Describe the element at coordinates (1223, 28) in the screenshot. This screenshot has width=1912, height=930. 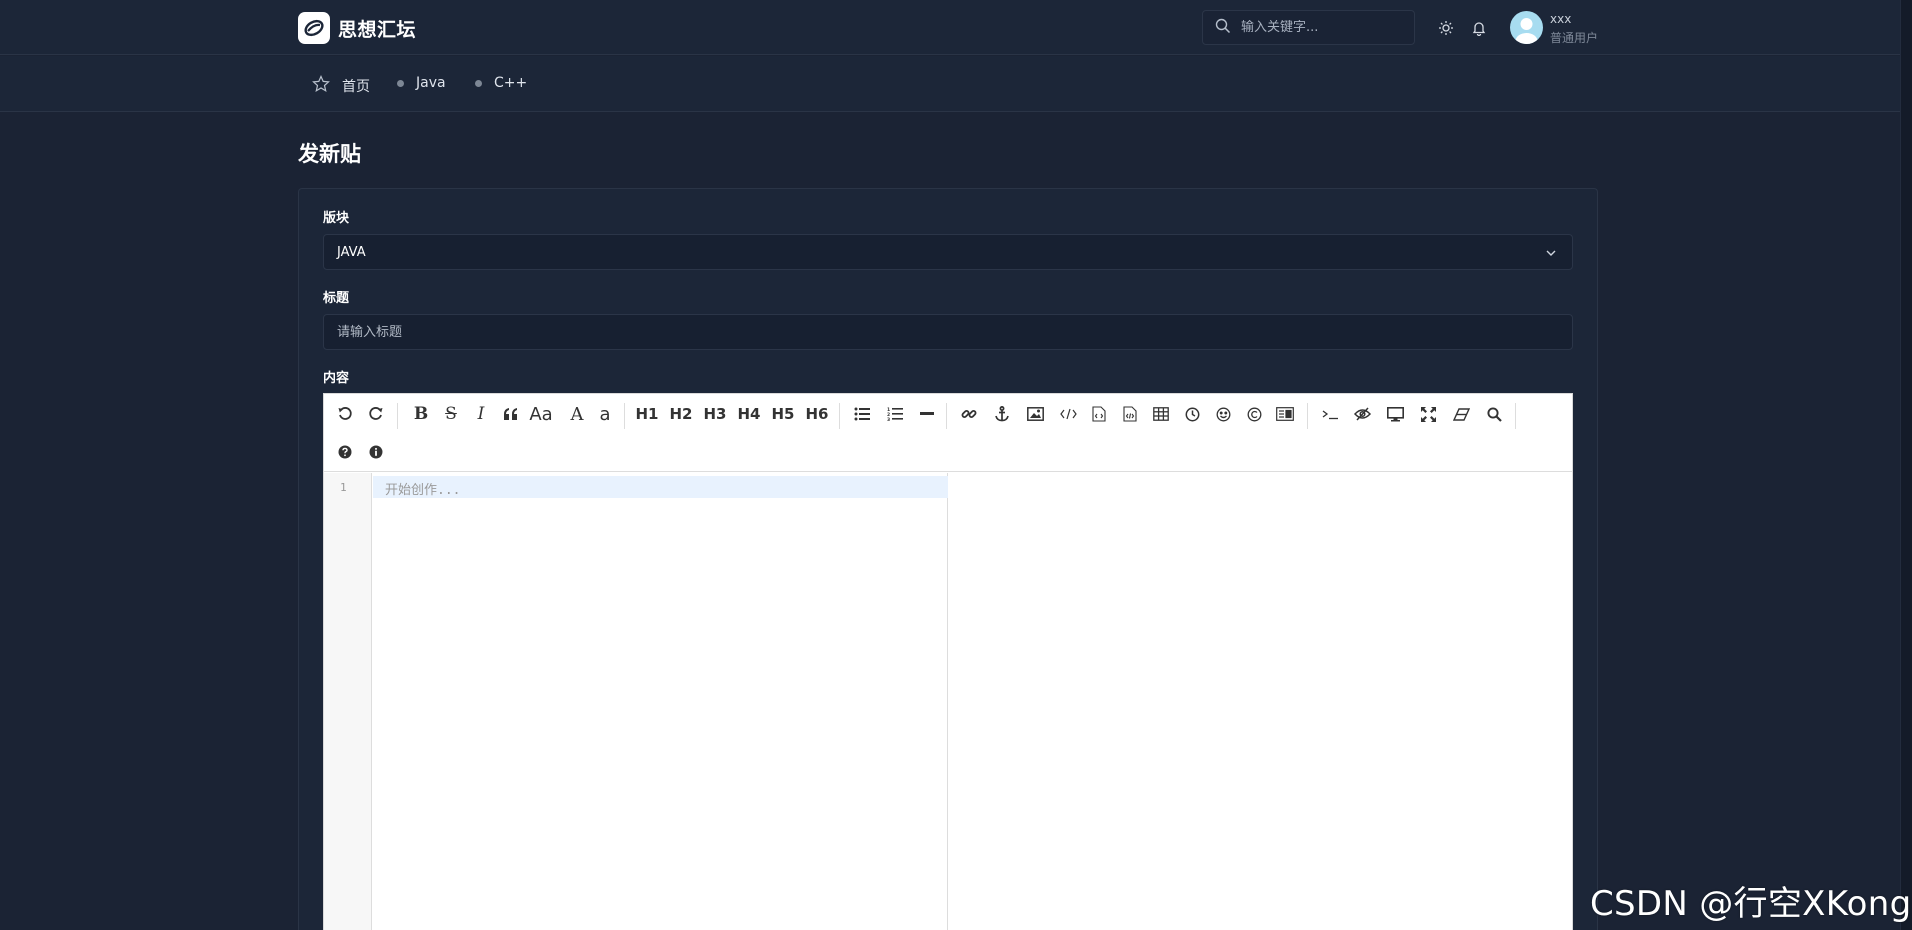
I see `search-icon` at that location.